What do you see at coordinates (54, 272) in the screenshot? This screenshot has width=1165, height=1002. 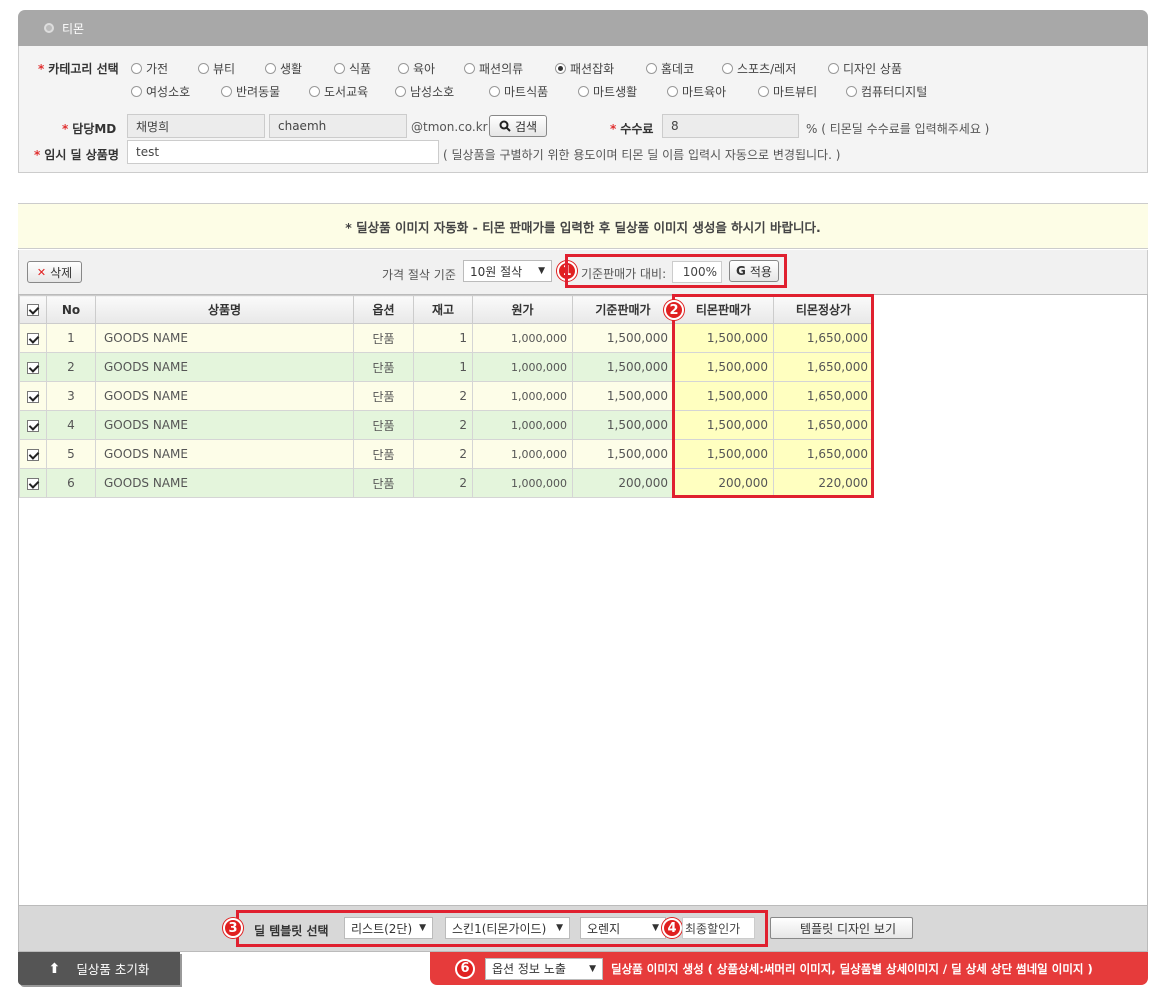 I see `delete-button: ✕ 삭제` at bounding box center [54, 272].